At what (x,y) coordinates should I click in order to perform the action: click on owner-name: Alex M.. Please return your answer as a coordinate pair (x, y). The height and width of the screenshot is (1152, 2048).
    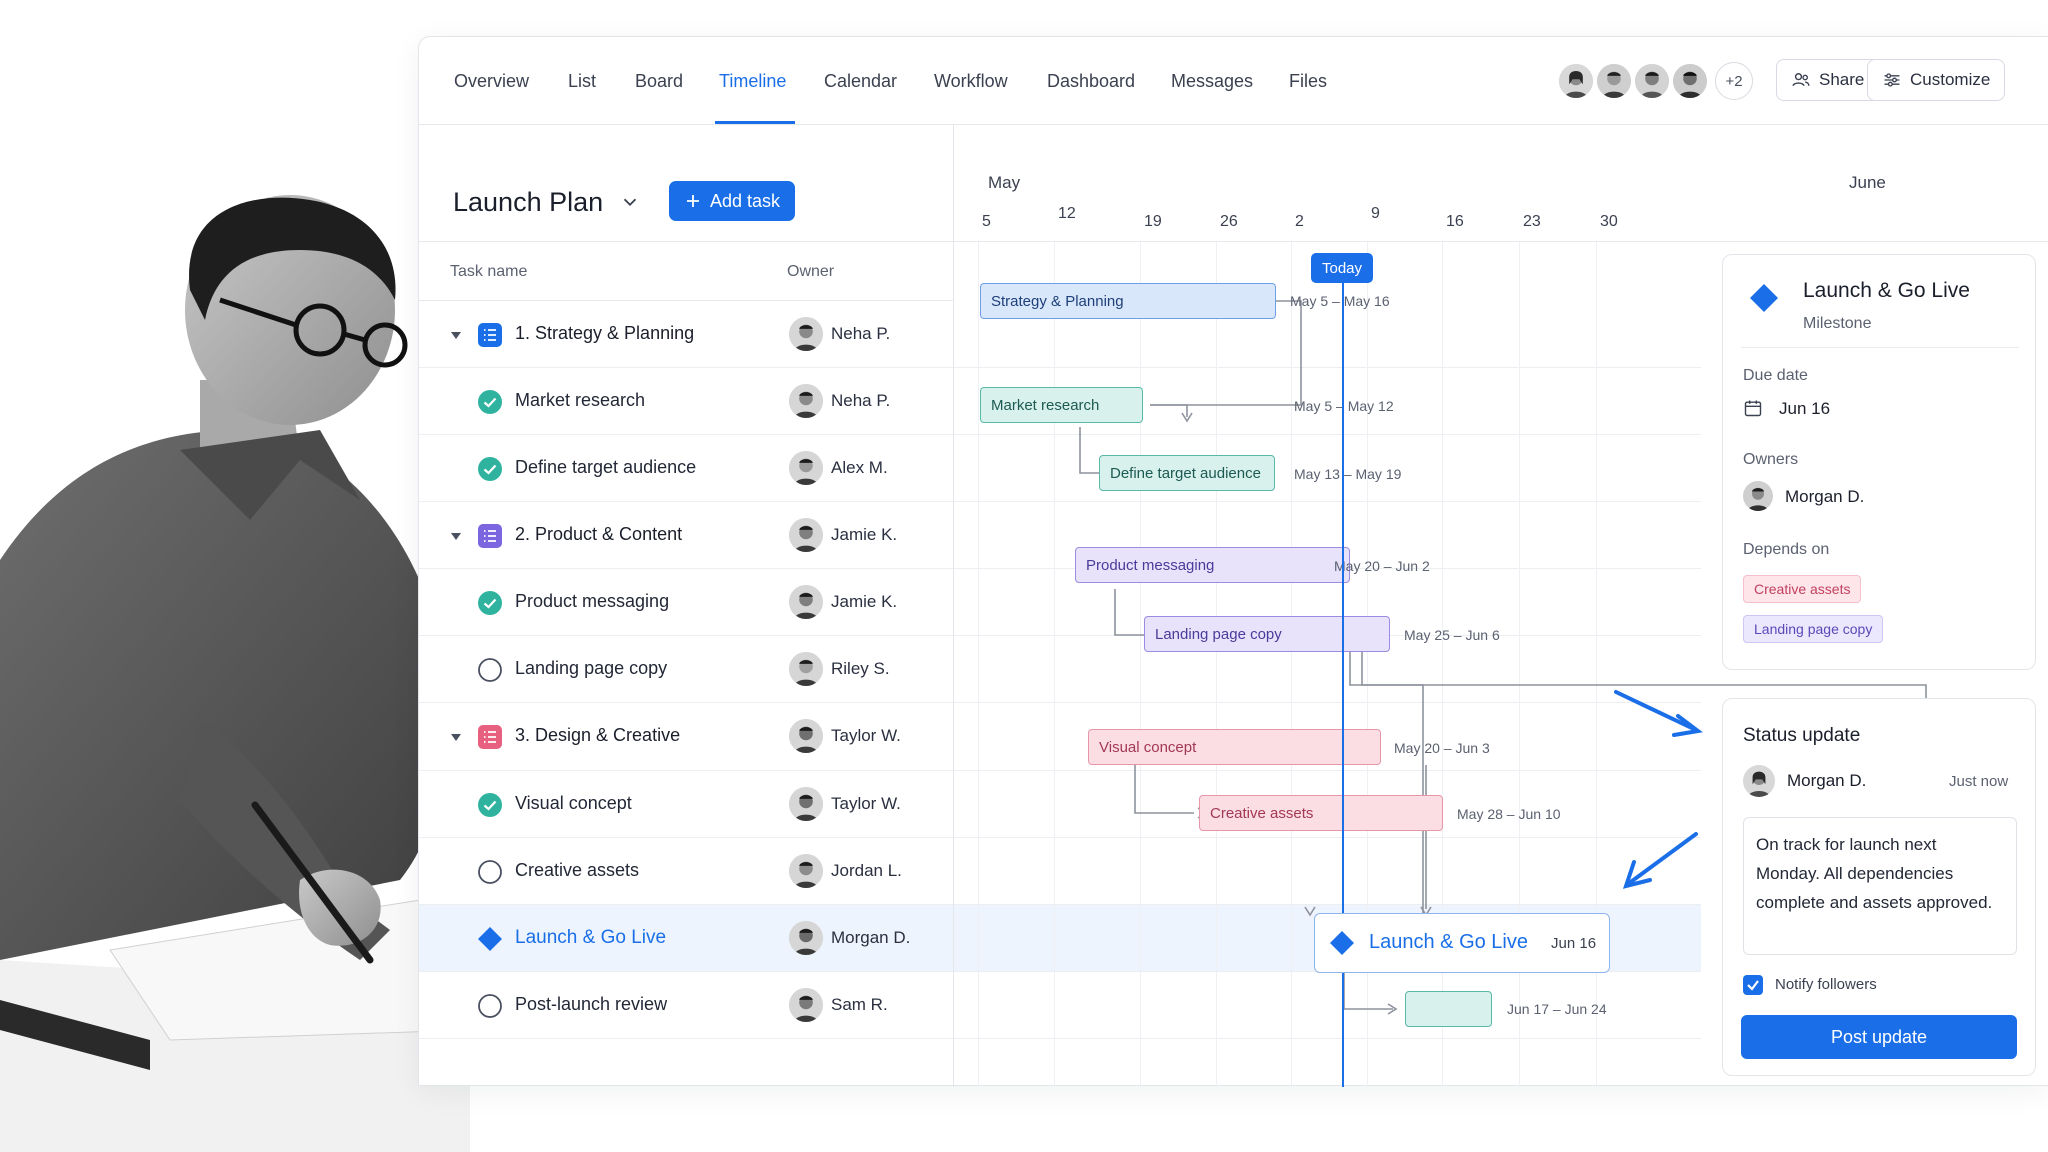
    Looking at the image, I should click on (859, 468).